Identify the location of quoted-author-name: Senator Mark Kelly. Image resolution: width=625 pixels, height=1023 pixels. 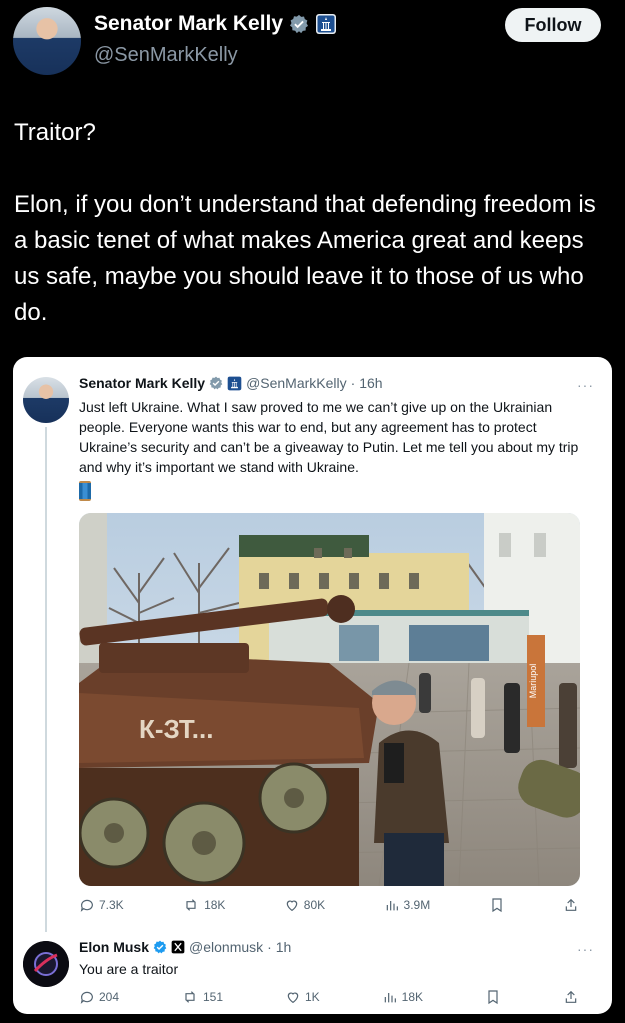
(142, 383).